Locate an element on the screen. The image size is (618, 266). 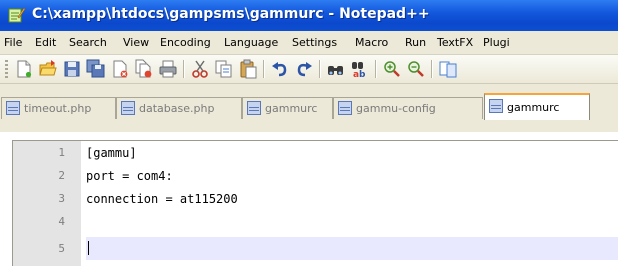
paste-icon is located at coordinates (248, 69).